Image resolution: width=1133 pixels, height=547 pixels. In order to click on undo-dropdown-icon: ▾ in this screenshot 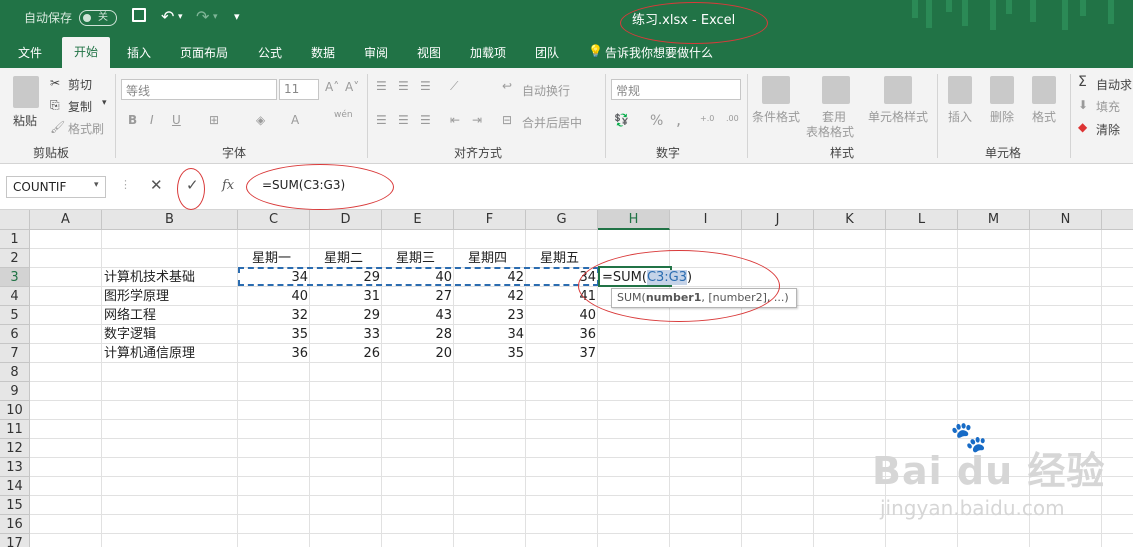, I will do `click(180, 17)`.